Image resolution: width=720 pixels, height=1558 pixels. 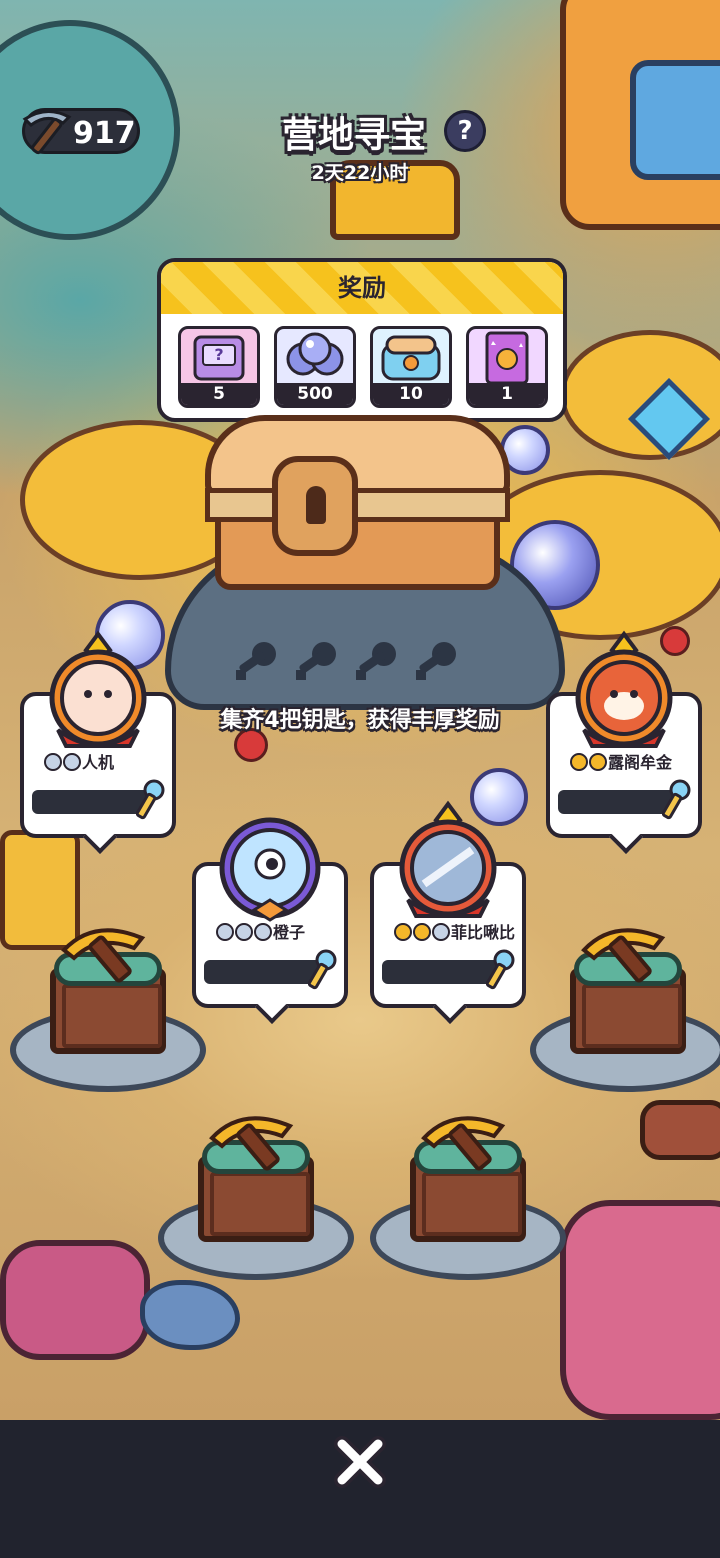 I want to click on mystery-box-icon: ?, so click(x=219, y=358).